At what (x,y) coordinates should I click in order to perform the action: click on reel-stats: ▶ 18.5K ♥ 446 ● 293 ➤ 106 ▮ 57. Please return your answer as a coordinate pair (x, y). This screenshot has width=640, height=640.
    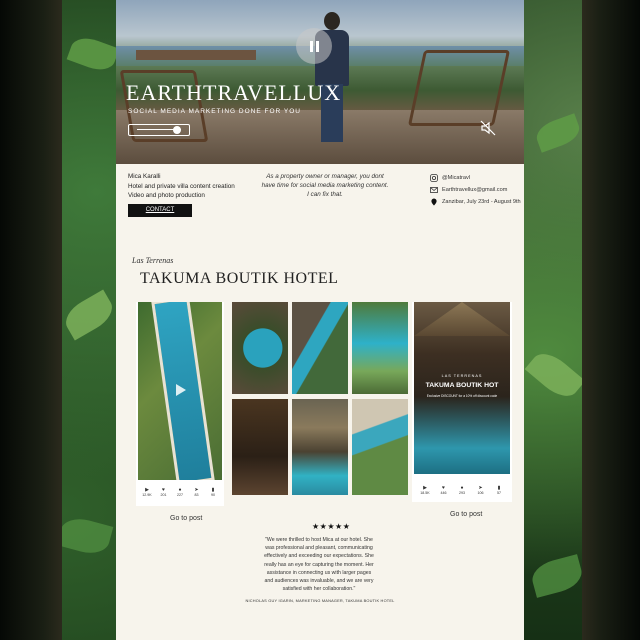
    Looking at the image, I should click on (462, 491).